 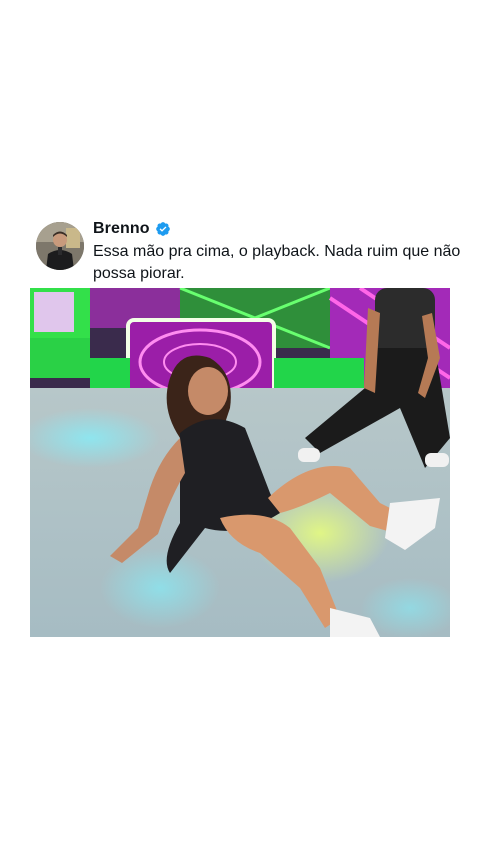 I want to click on author-row: Brenno, so click(x=132, y=229).